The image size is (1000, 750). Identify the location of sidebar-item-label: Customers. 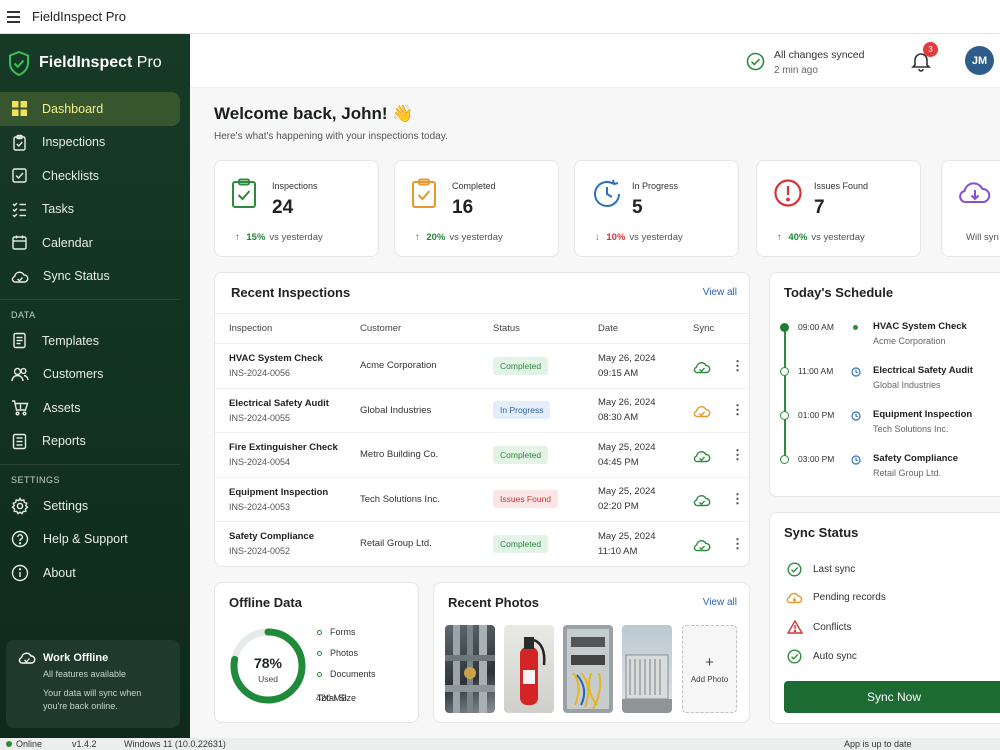
(73, 374).